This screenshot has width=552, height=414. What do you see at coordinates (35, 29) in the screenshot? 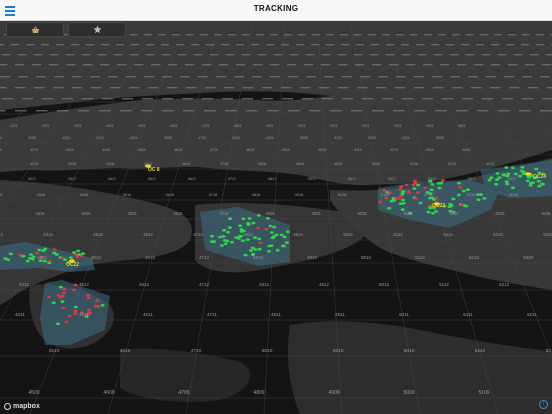
I see `basket-button` at bounding box center [35, 29].